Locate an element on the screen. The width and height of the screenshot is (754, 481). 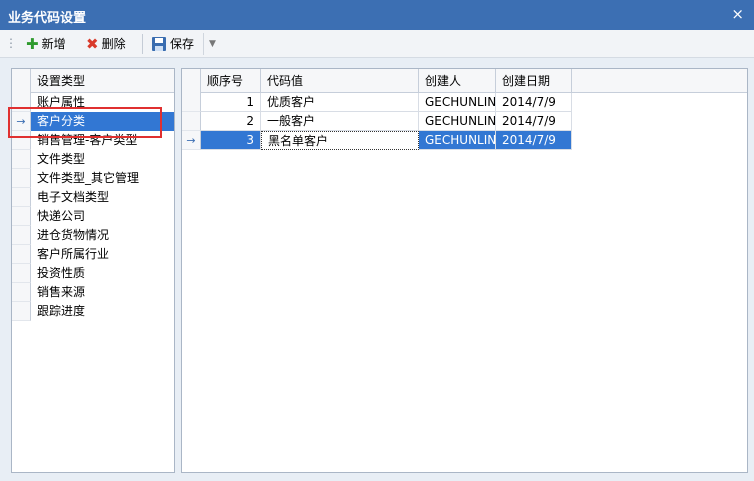
delete-button-label: 删除 is located at coordinates (113, 44).